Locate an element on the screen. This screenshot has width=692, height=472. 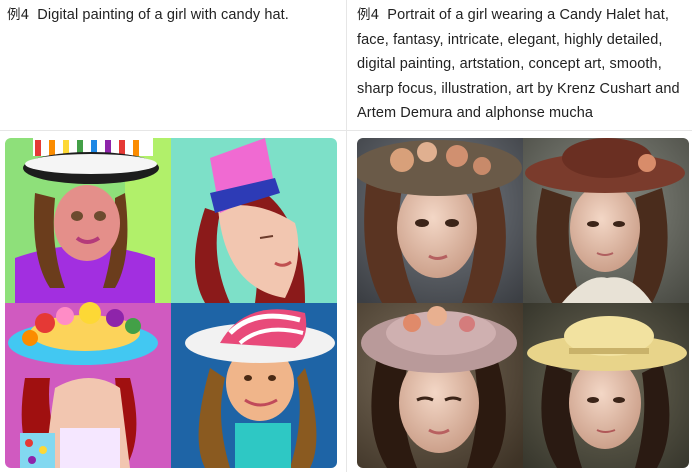
image-tl-portrait-floral-hat is located at coordinates (440, 220).